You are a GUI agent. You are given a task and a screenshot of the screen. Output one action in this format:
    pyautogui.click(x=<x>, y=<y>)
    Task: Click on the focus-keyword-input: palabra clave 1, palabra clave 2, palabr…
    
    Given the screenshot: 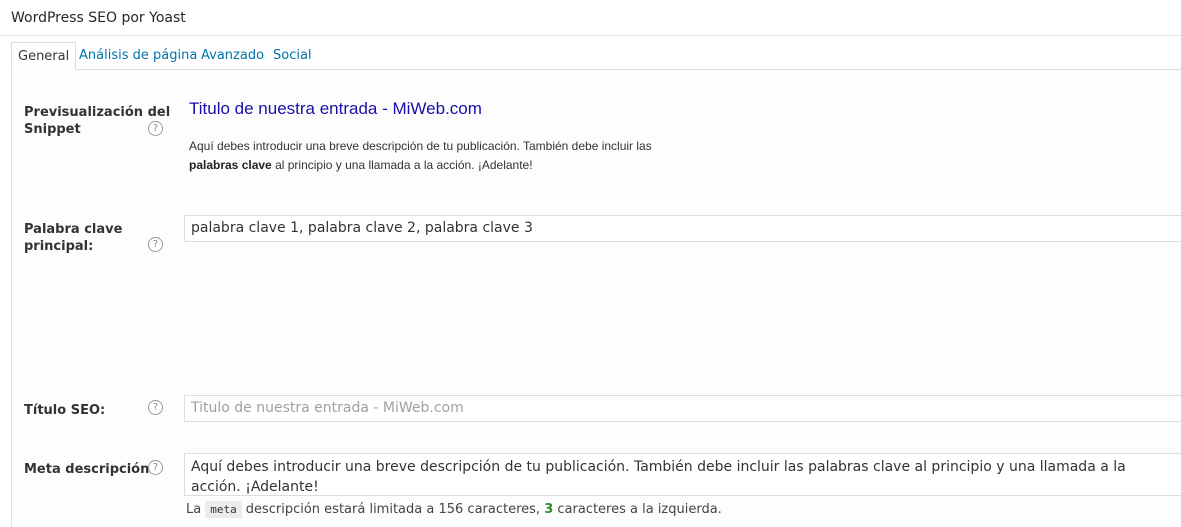 What is the action you would take?
    pyautogui.click(x=682, y=228)
    